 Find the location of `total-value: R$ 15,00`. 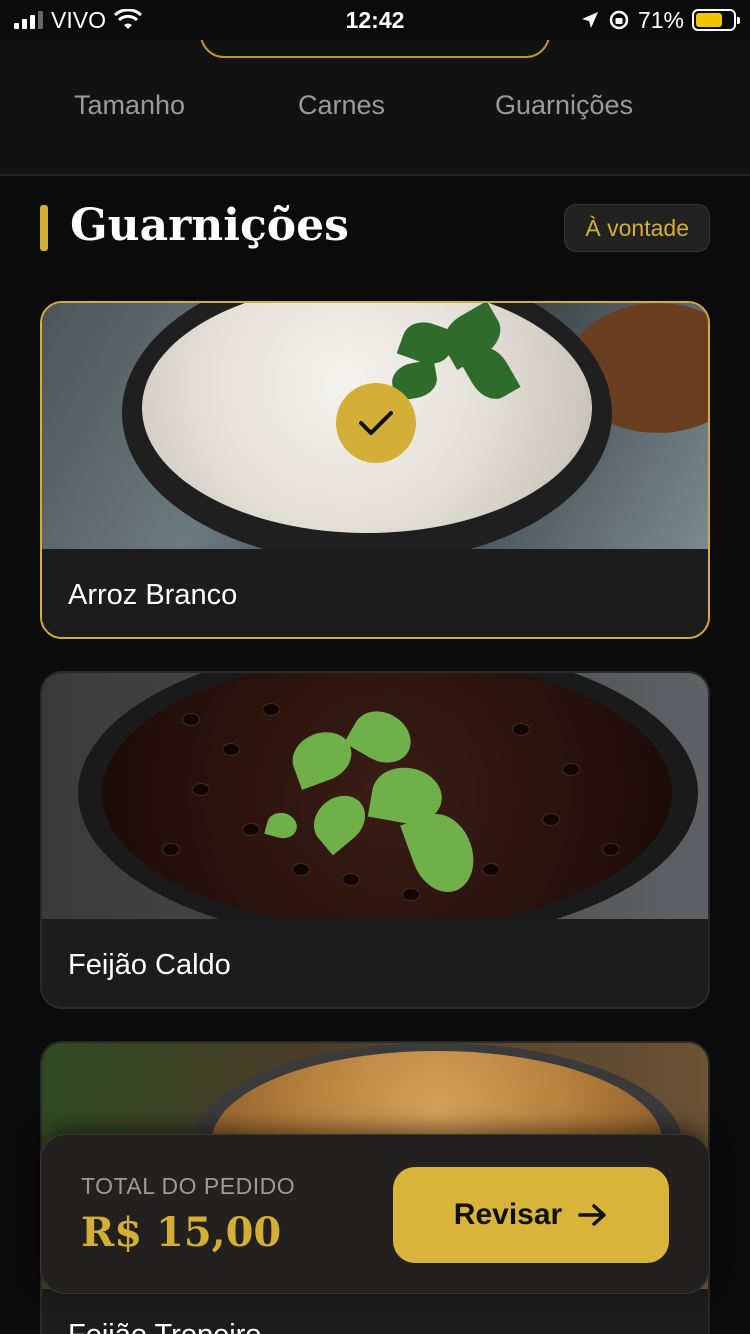

total-value: R$ 15,00 is located at coordinates (181, 1232).